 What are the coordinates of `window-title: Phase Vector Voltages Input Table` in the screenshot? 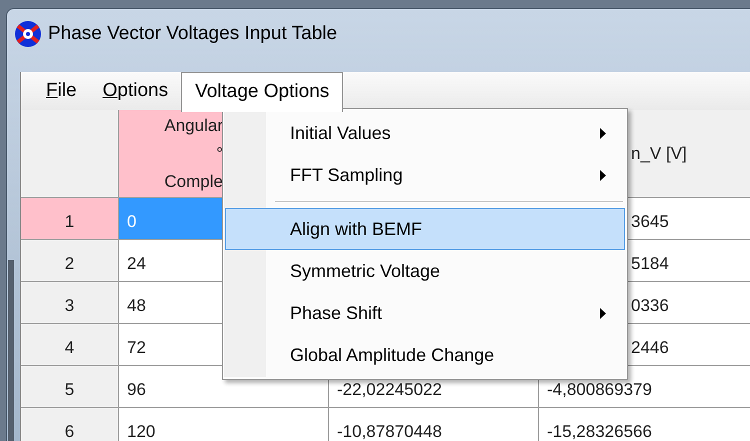 It's located at (193, 34).